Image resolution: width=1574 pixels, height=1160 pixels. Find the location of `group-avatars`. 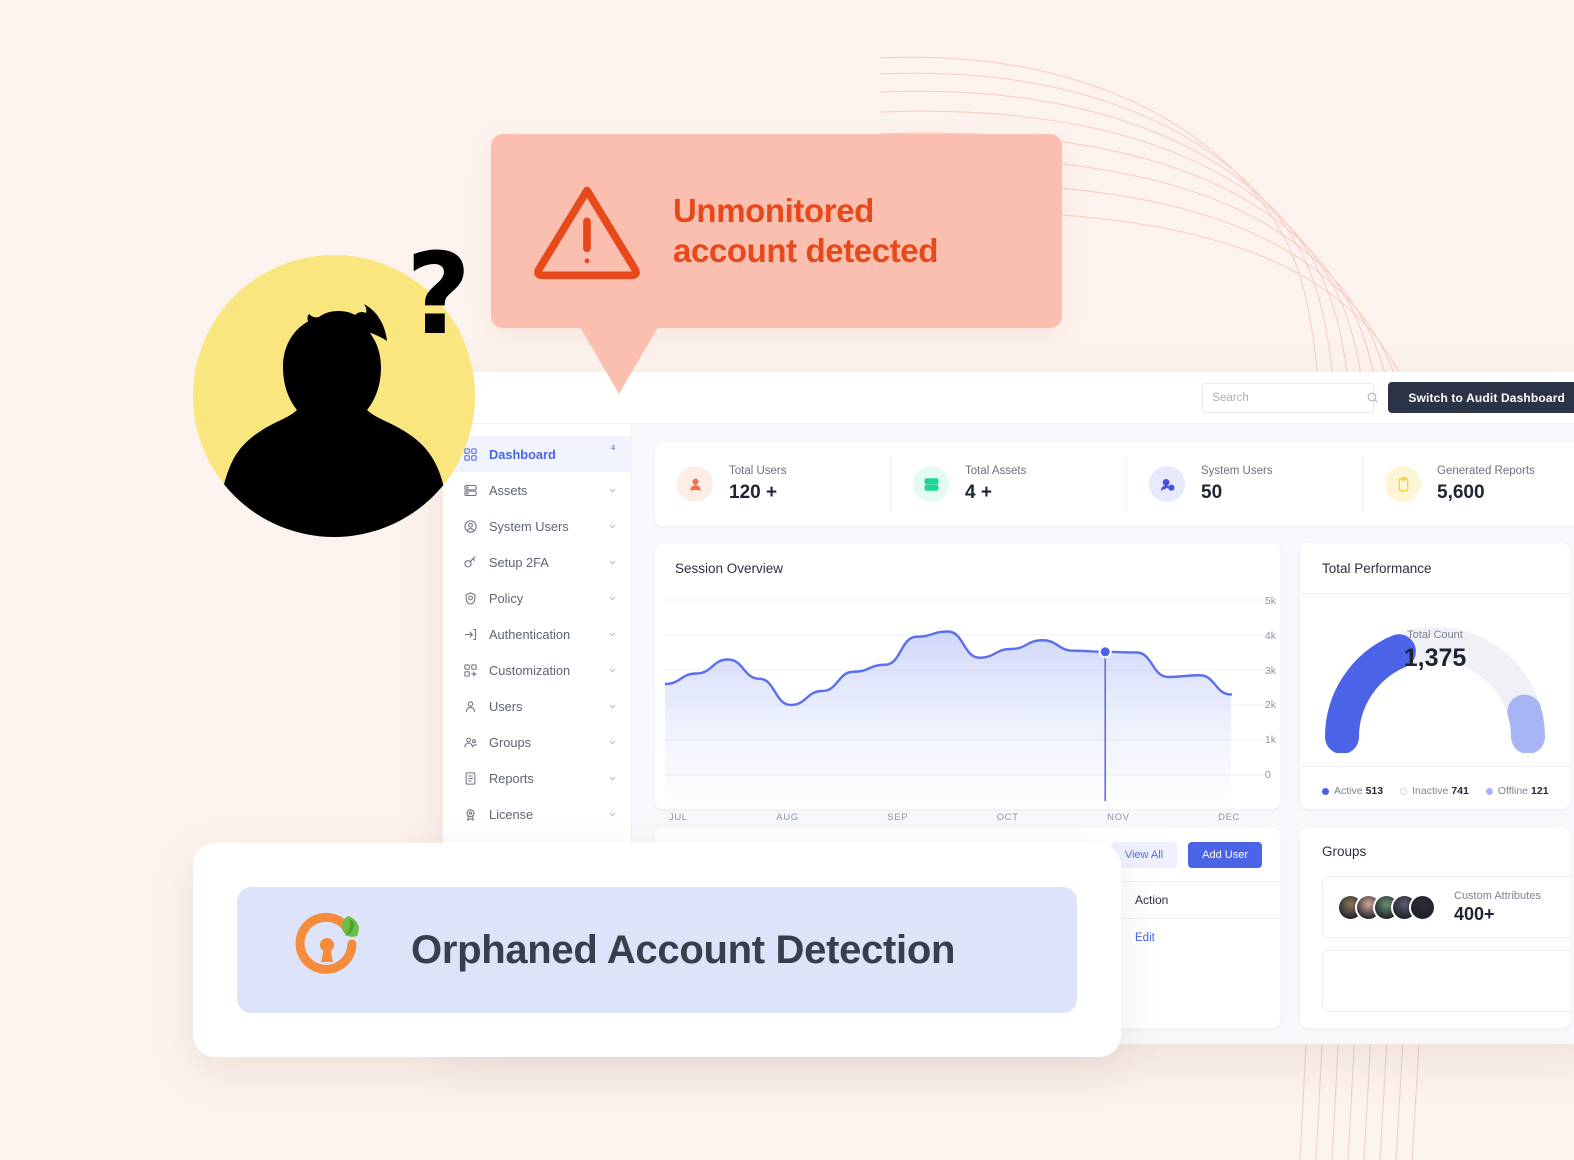

group-avatars is located at coordinates (1386, 907).